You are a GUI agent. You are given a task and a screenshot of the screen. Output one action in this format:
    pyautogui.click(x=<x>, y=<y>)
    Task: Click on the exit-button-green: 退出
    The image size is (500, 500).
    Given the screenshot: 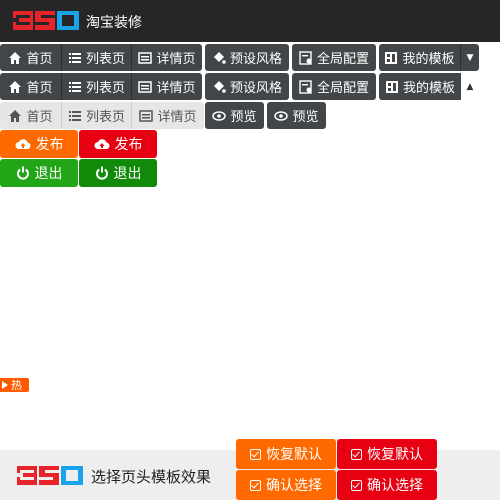 What is the action you would take?
    pyautogui.click(x=39, y=173)
    